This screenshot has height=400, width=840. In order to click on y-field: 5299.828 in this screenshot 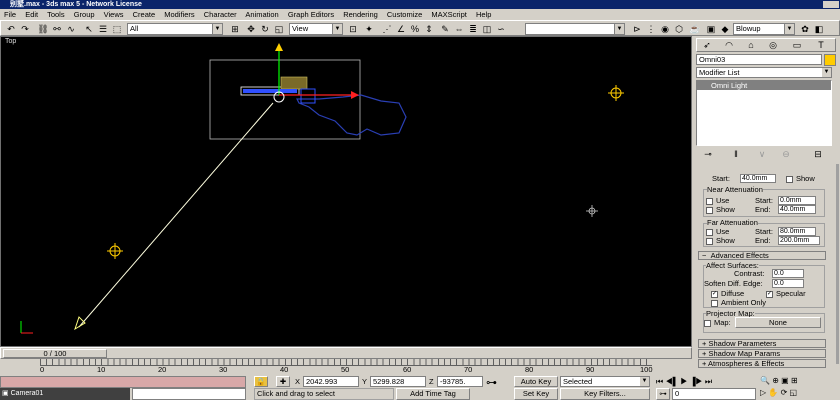, I will do `click(398, 381)`.